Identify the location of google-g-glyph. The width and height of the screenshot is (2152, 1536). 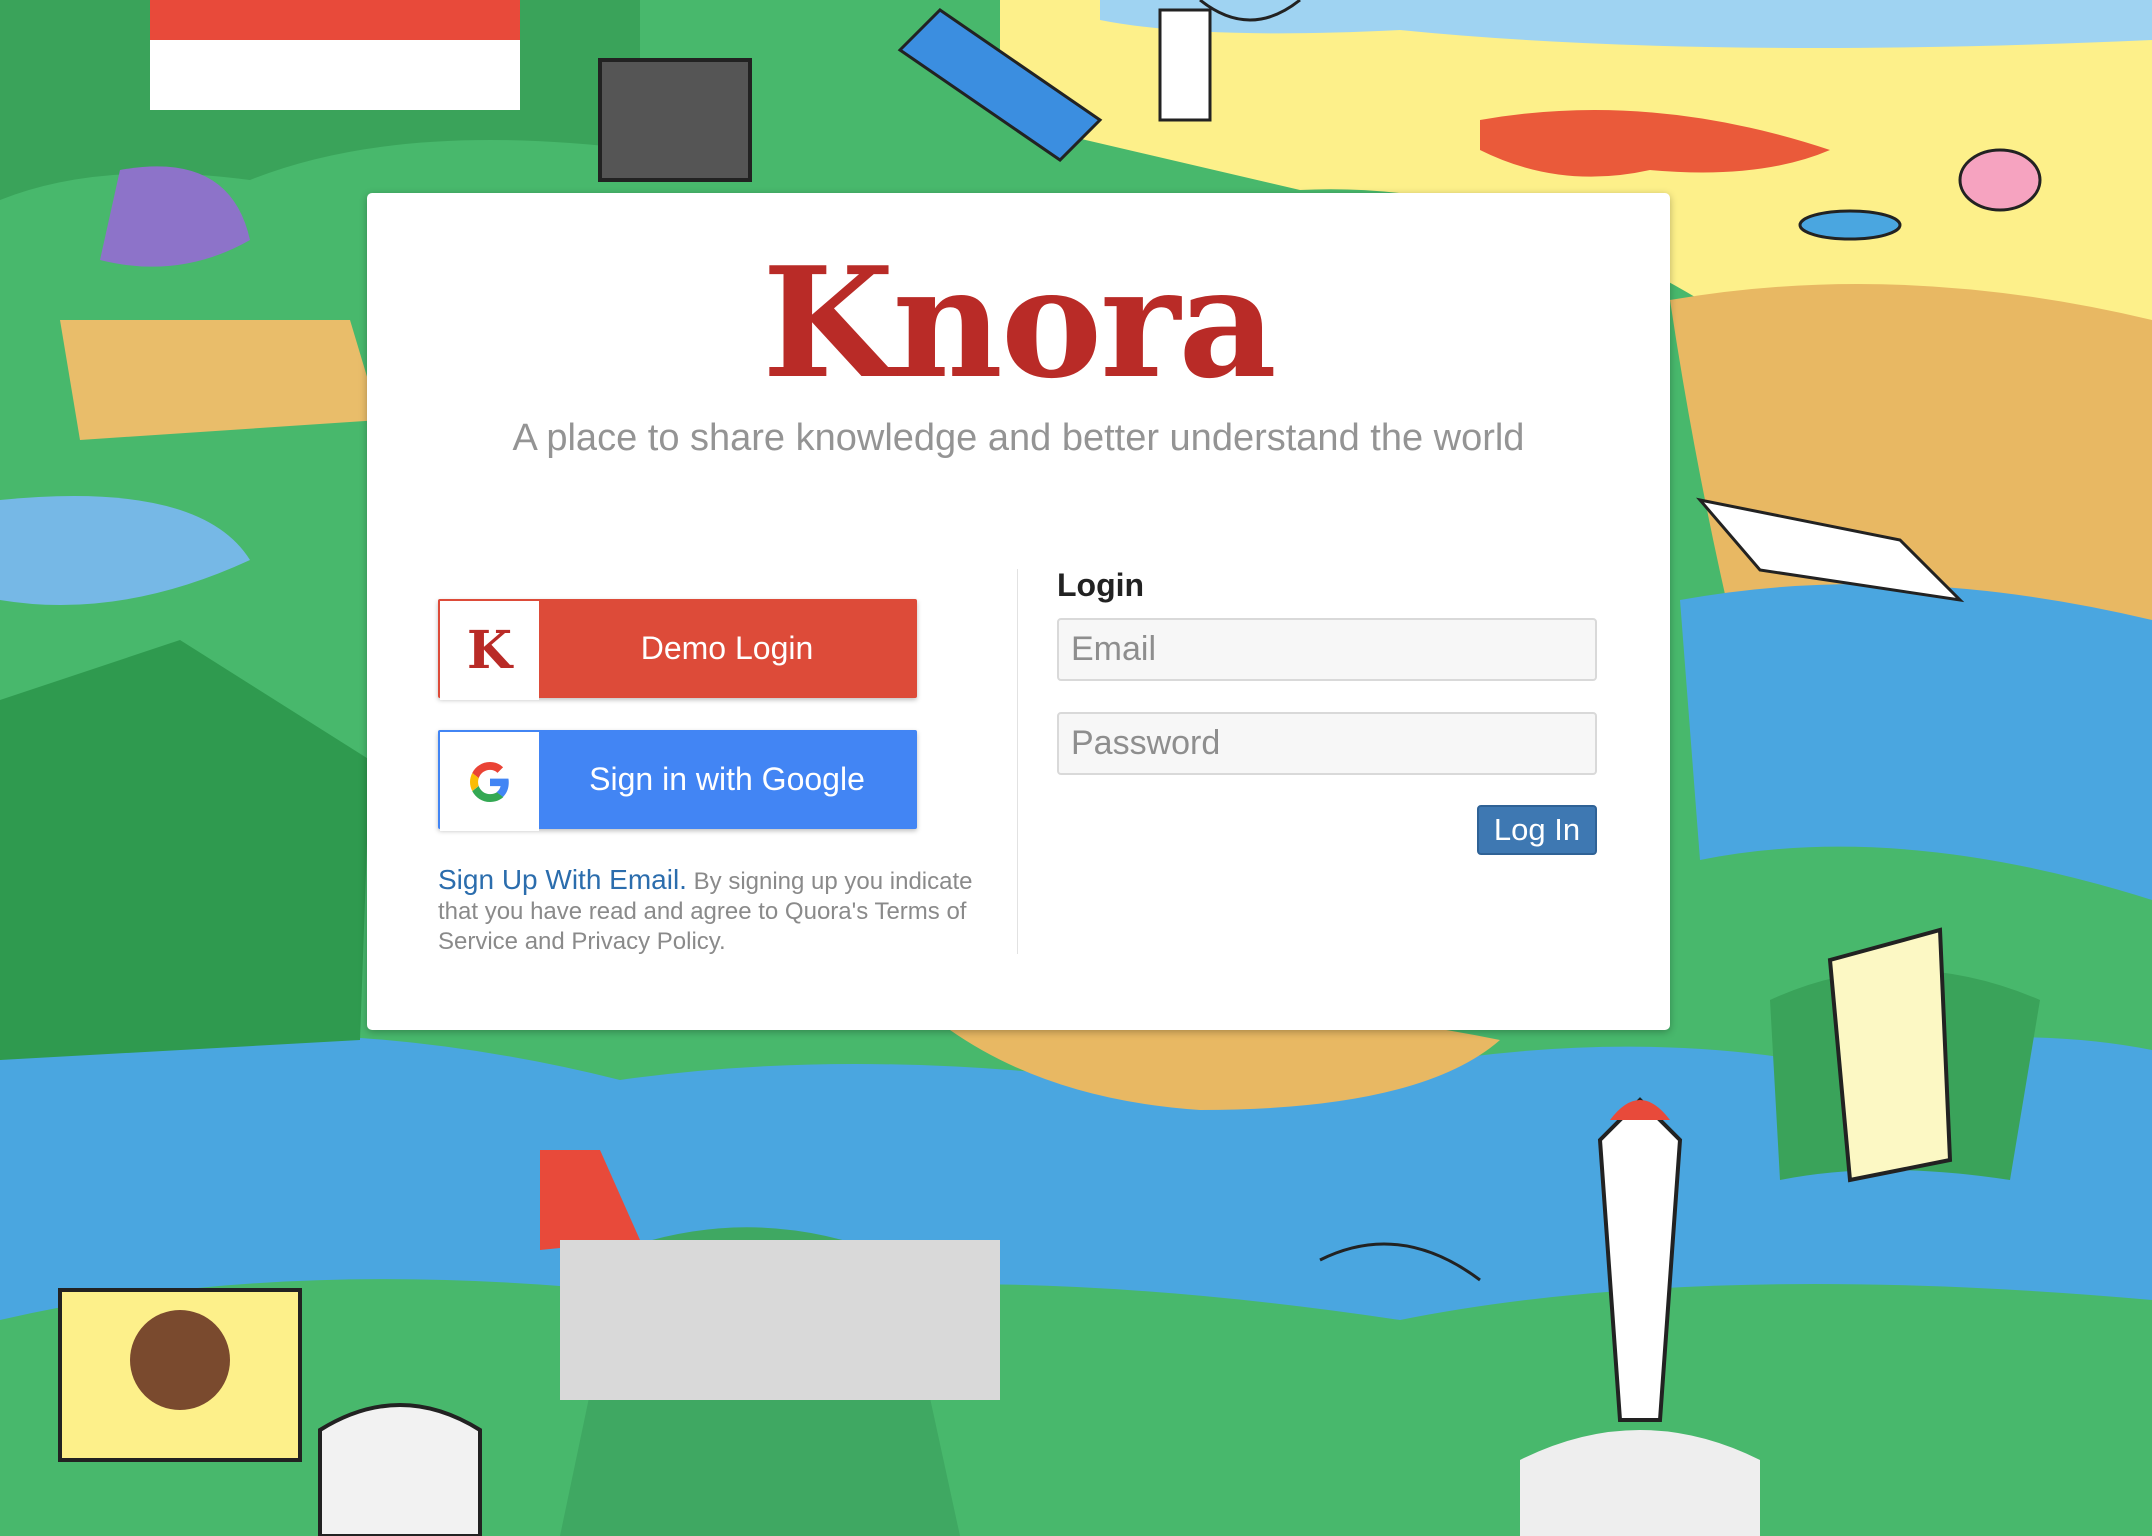
(489, 781).